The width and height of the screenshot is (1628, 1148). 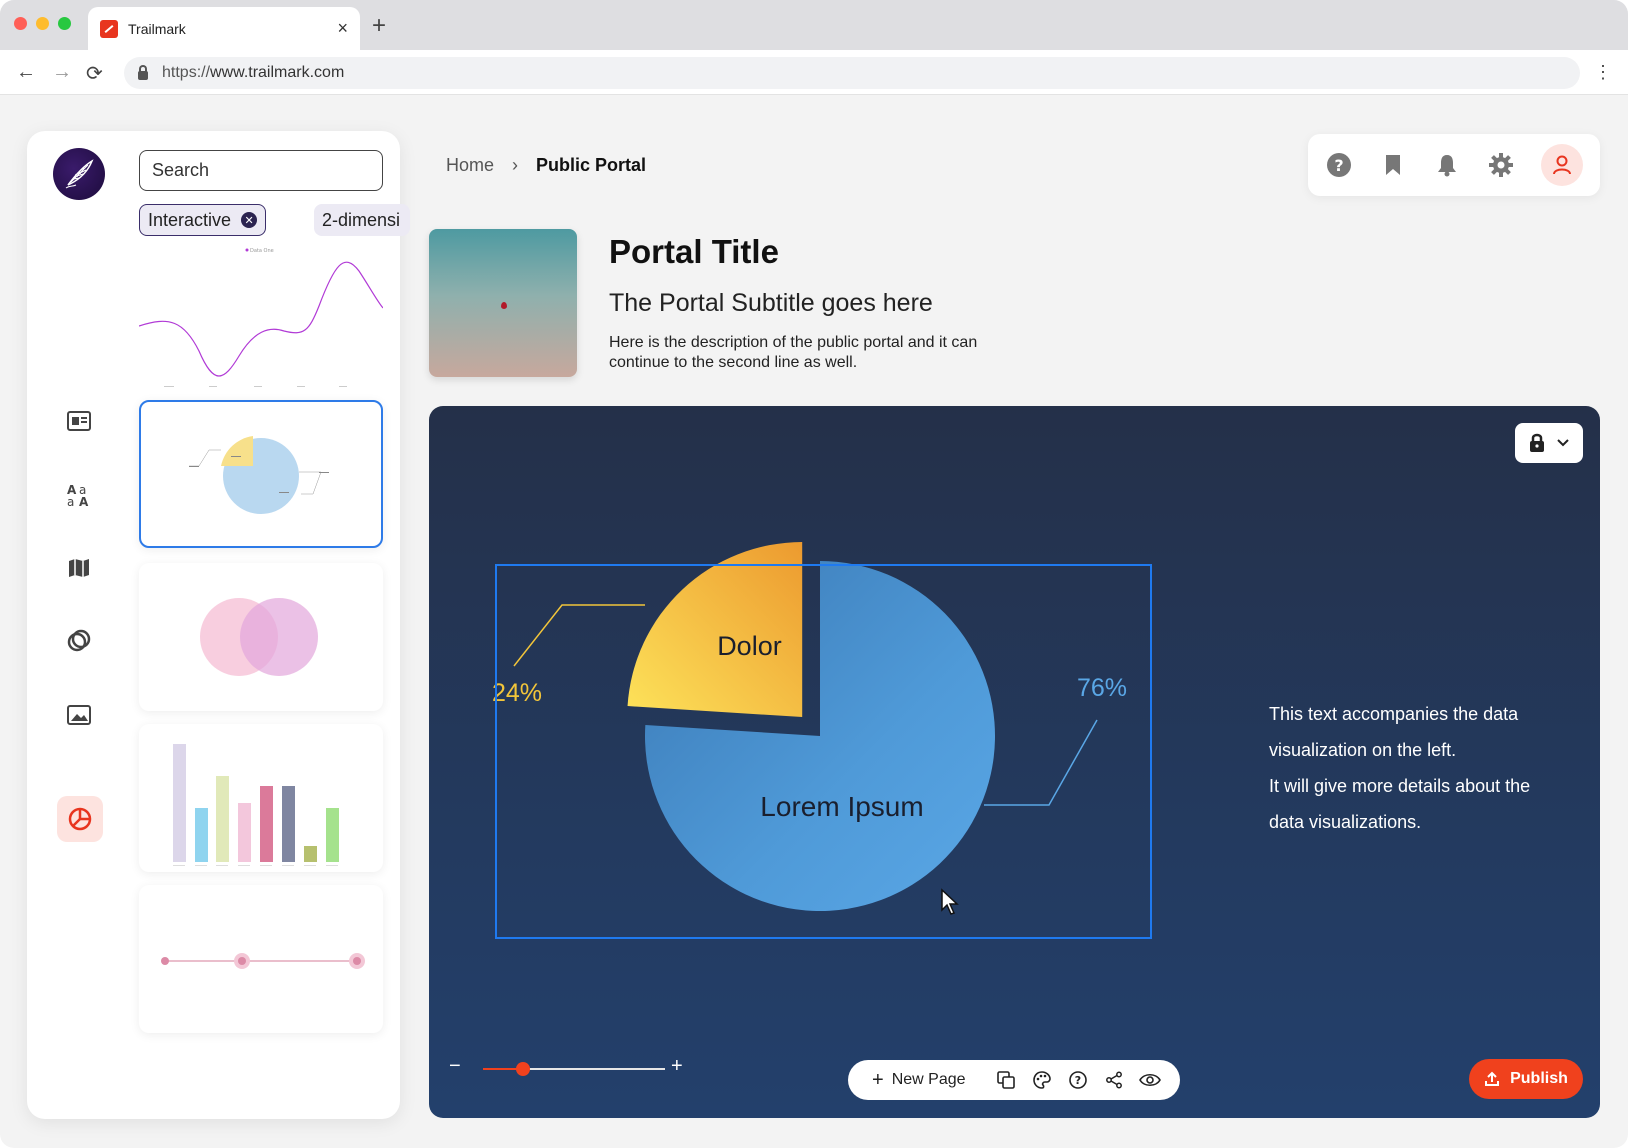 I want to click on map-icon, so click(x=79, y=568).